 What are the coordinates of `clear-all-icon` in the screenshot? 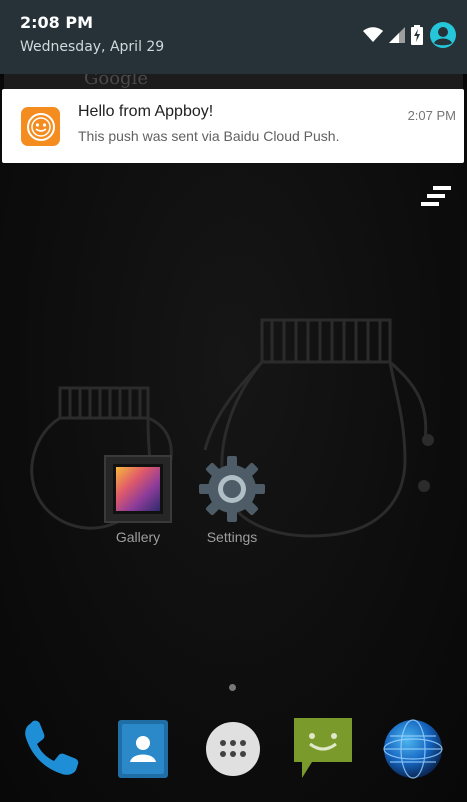 It's located at (436, 196).